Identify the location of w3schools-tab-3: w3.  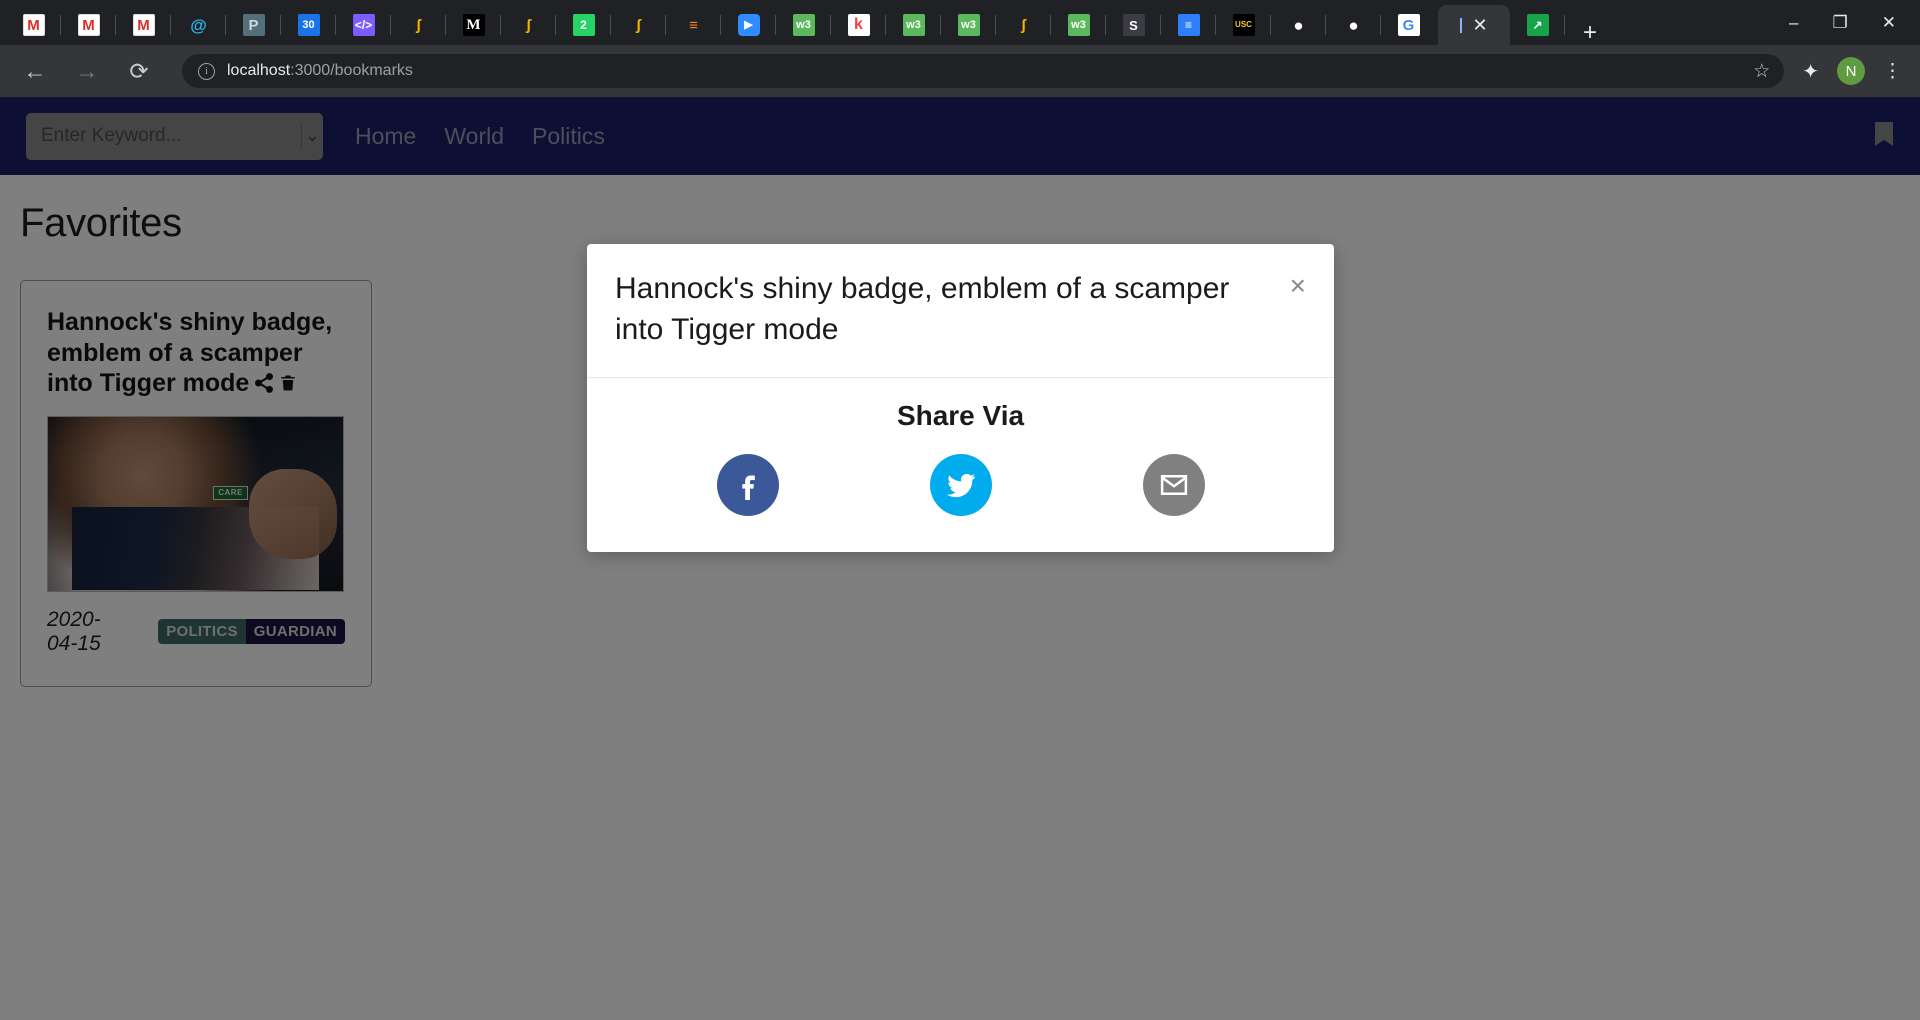
(968, 25).